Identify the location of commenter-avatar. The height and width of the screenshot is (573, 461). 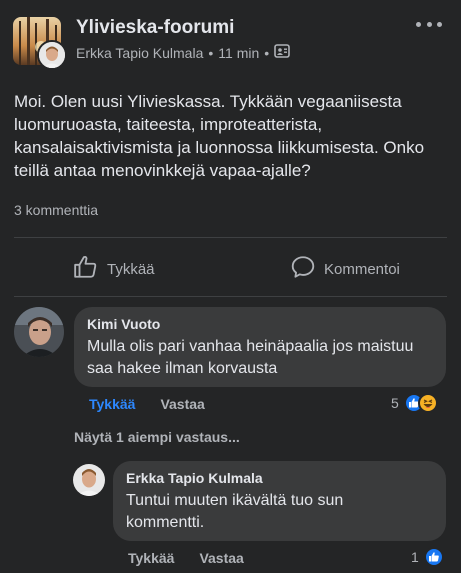
(39, 332).